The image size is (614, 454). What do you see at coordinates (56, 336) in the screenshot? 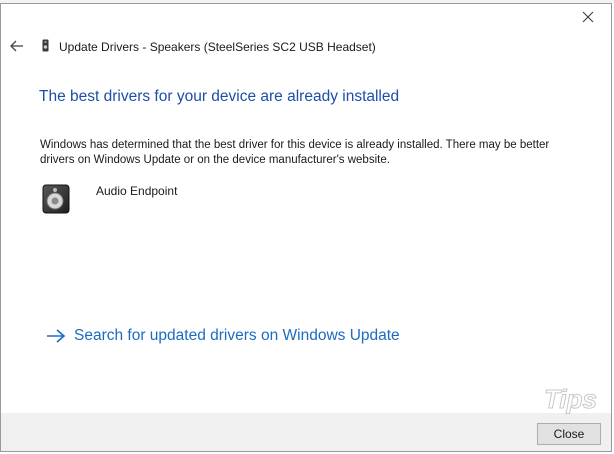
I see `arrow-right-icon` at bounding box center [56, 336].